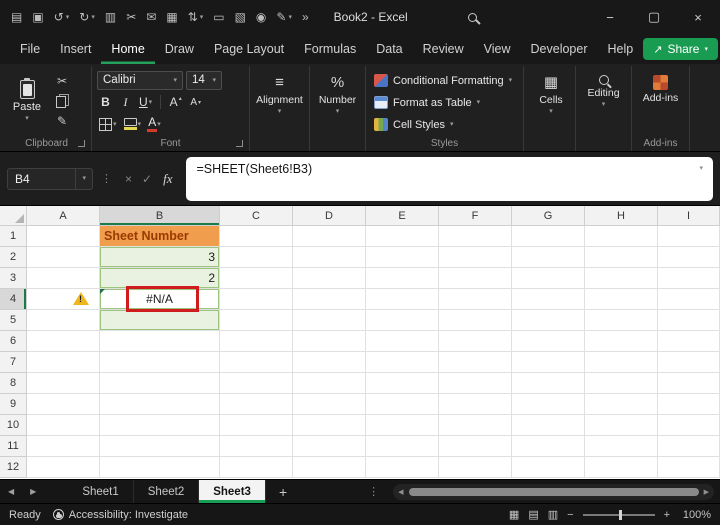  I want to click on cell-I12, so click(689, 467).